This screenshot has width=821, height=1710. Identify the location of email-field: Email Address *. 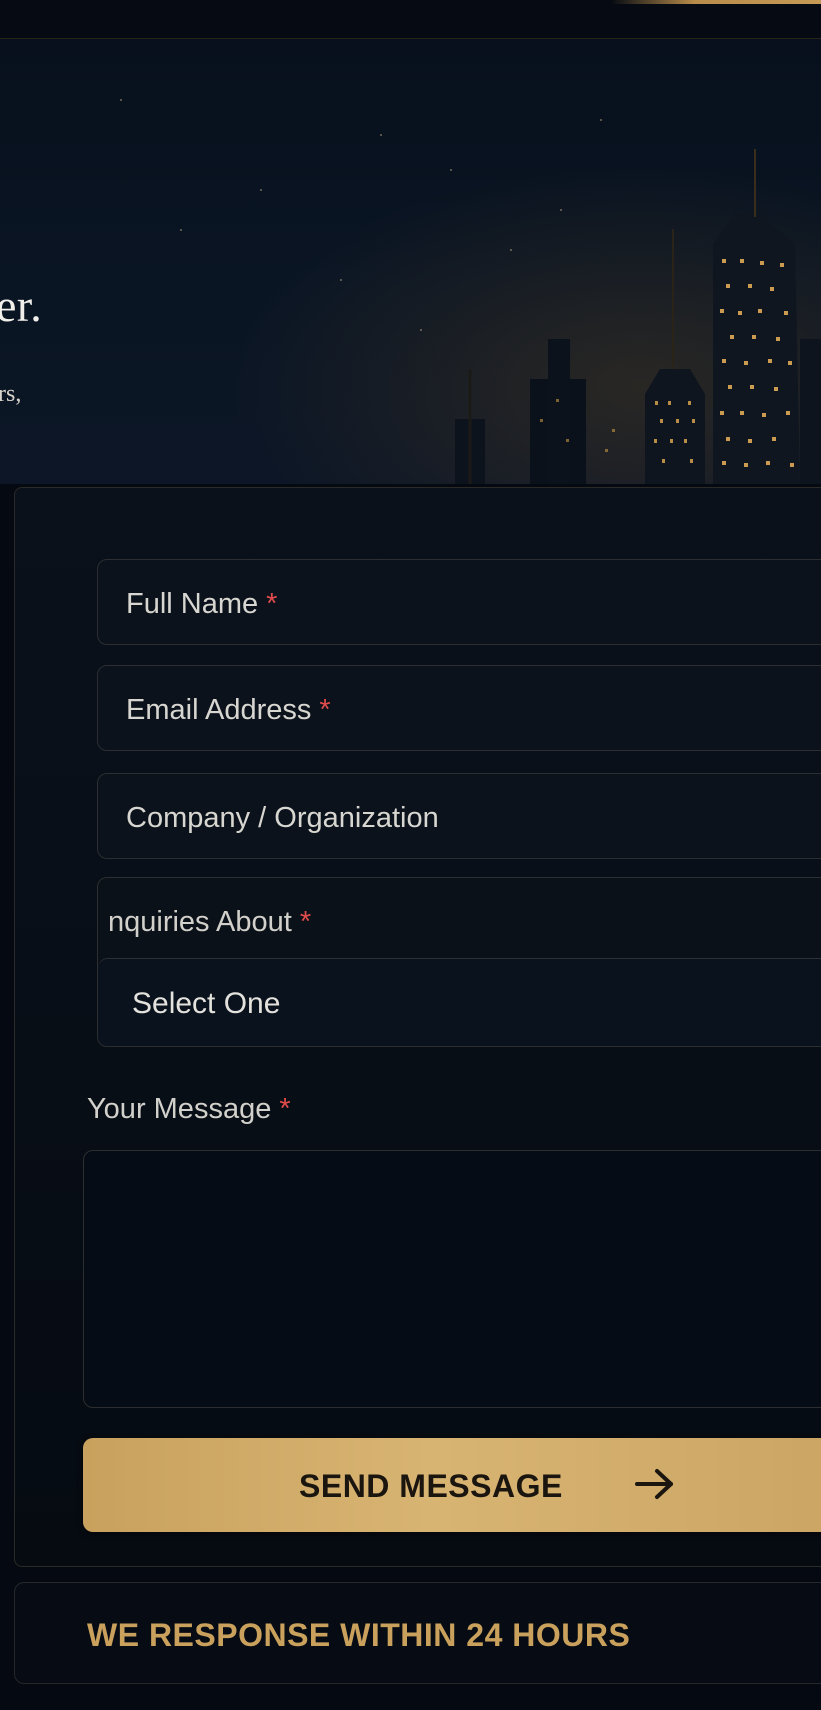
(459, 708).